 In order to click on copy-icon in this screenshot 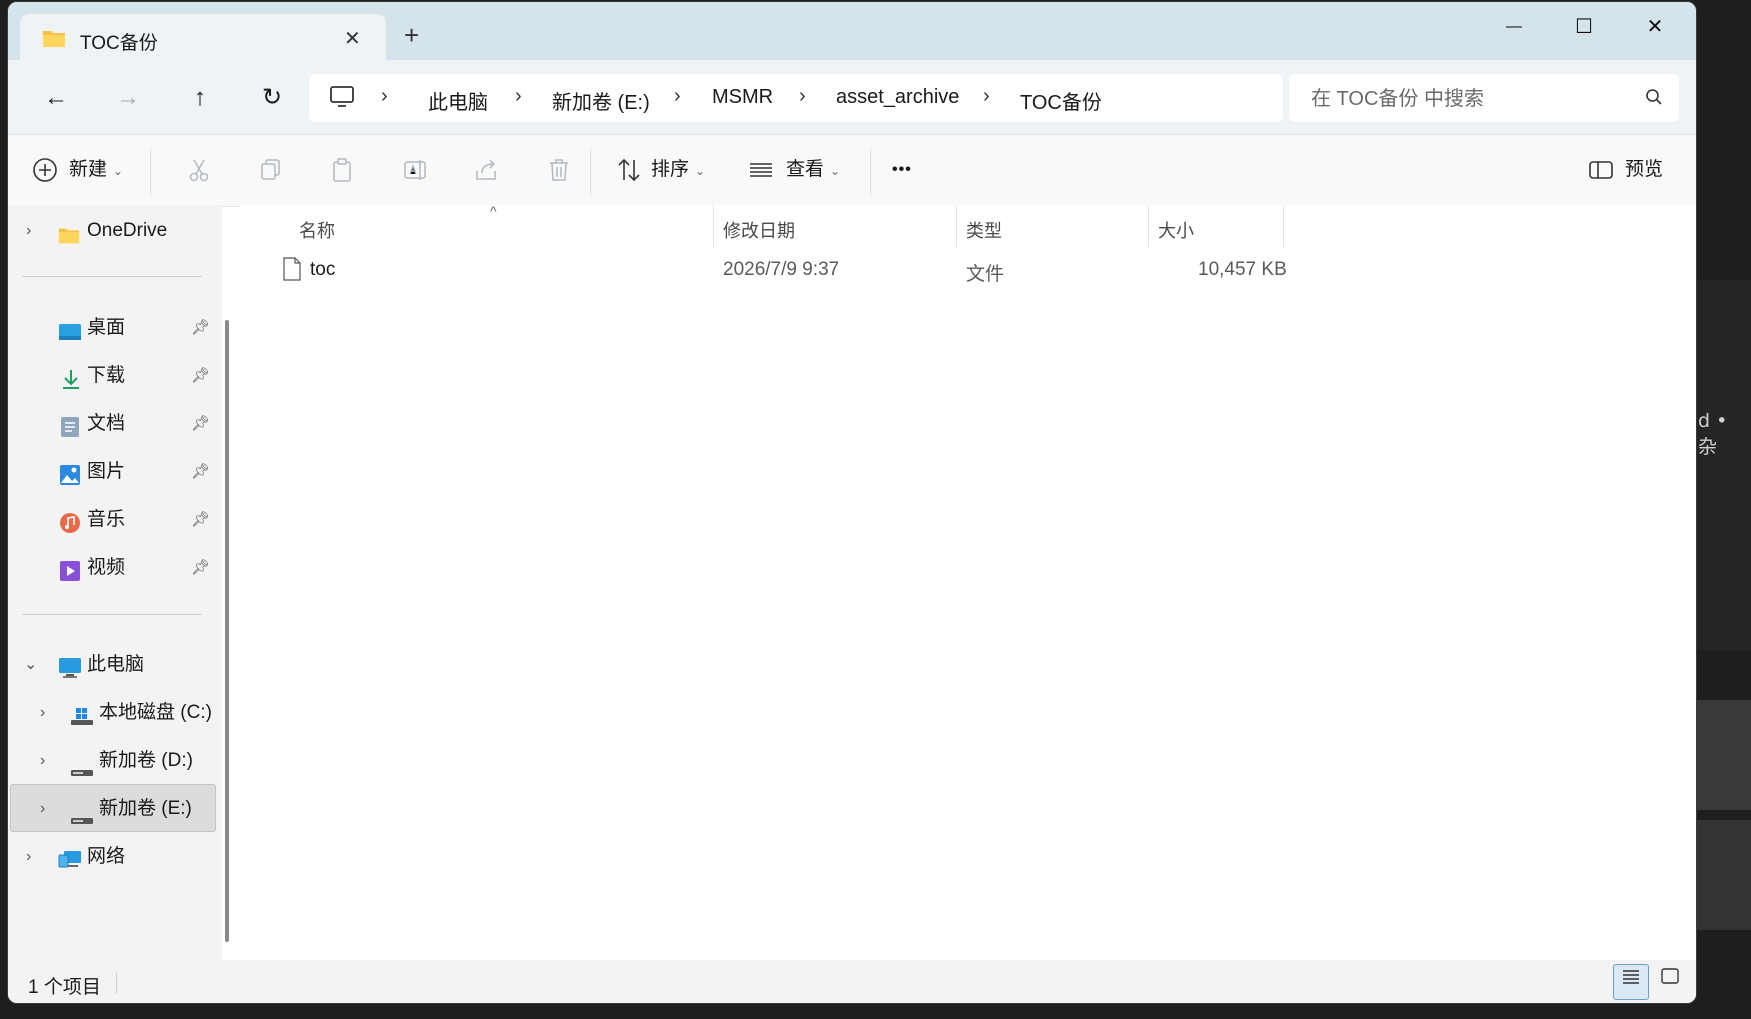, I will do `click(271, 170)`.